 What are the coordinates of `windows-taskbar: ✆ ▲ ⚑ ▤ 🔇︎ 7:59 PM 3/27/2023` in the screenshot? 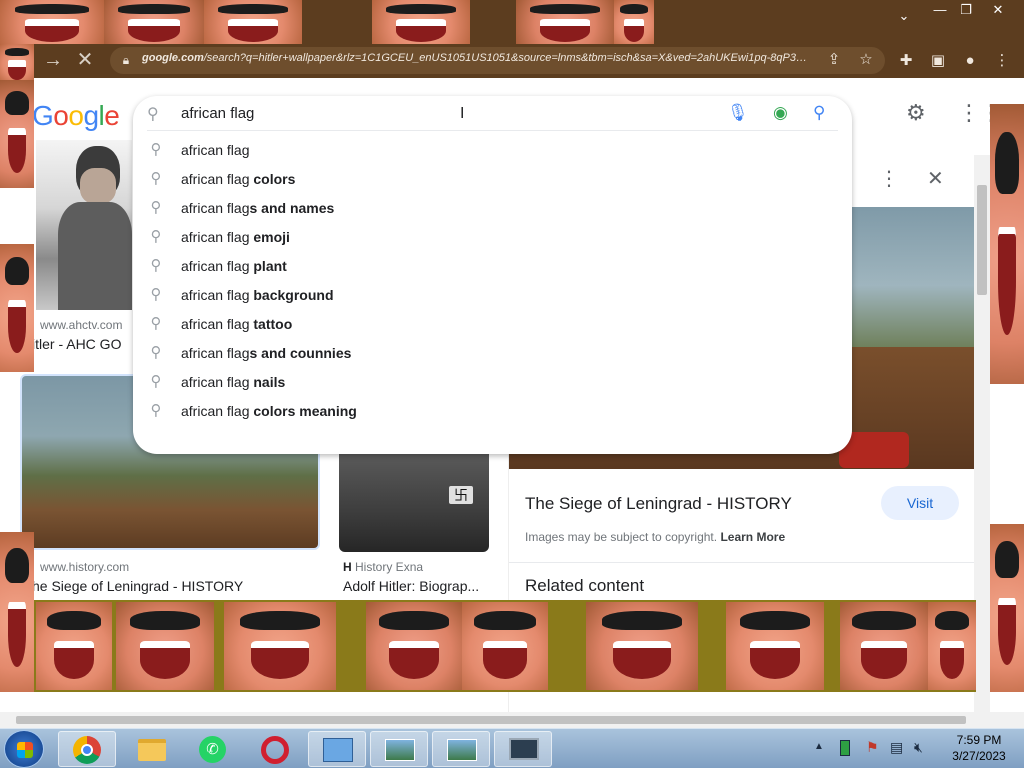 It's located at (512, 748).